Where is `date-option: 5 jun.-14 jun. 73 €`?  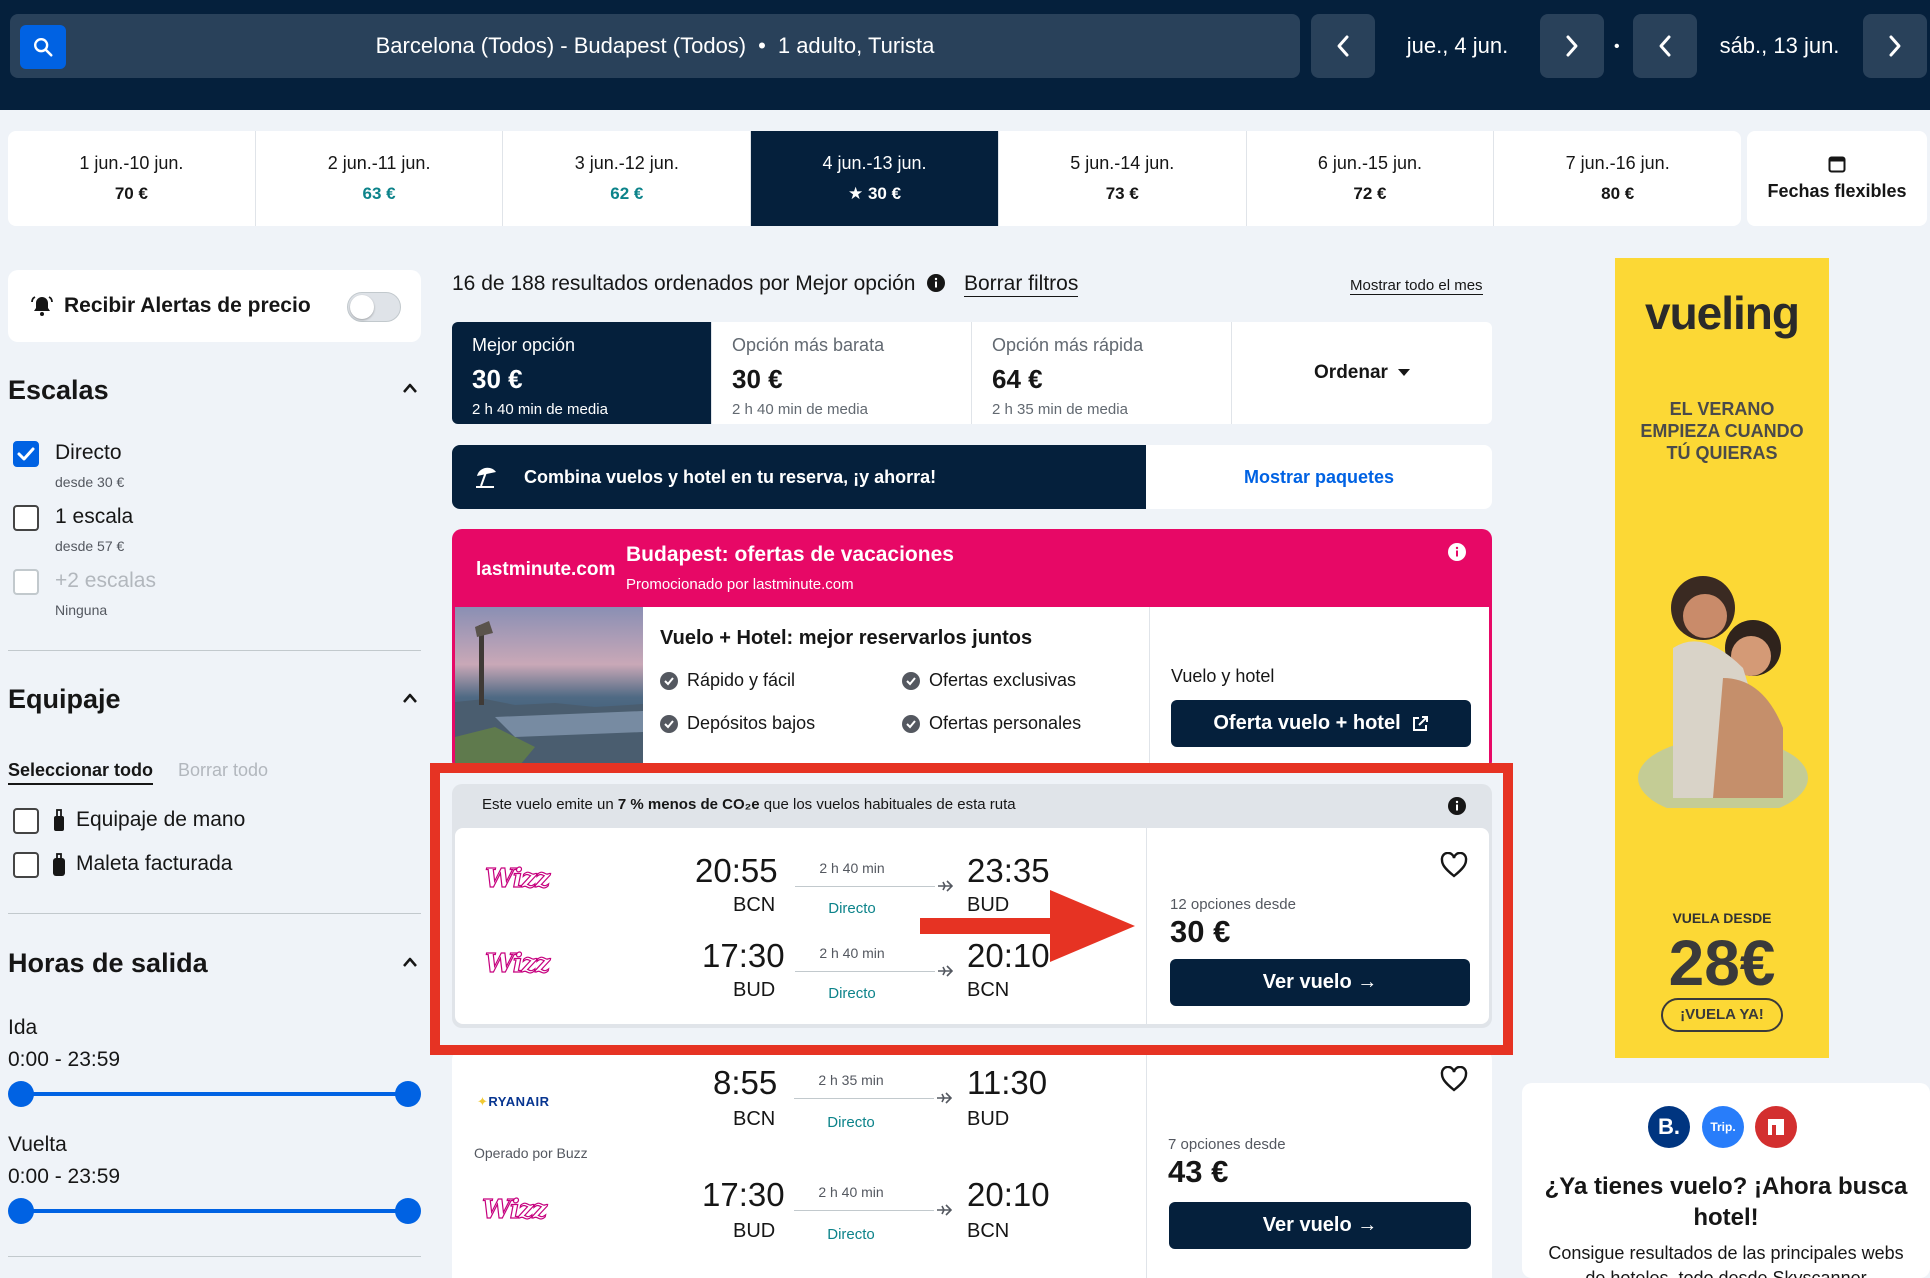 date-option: 5 jun.-14 jun. 73 € is located at coordinates (1123, 178).